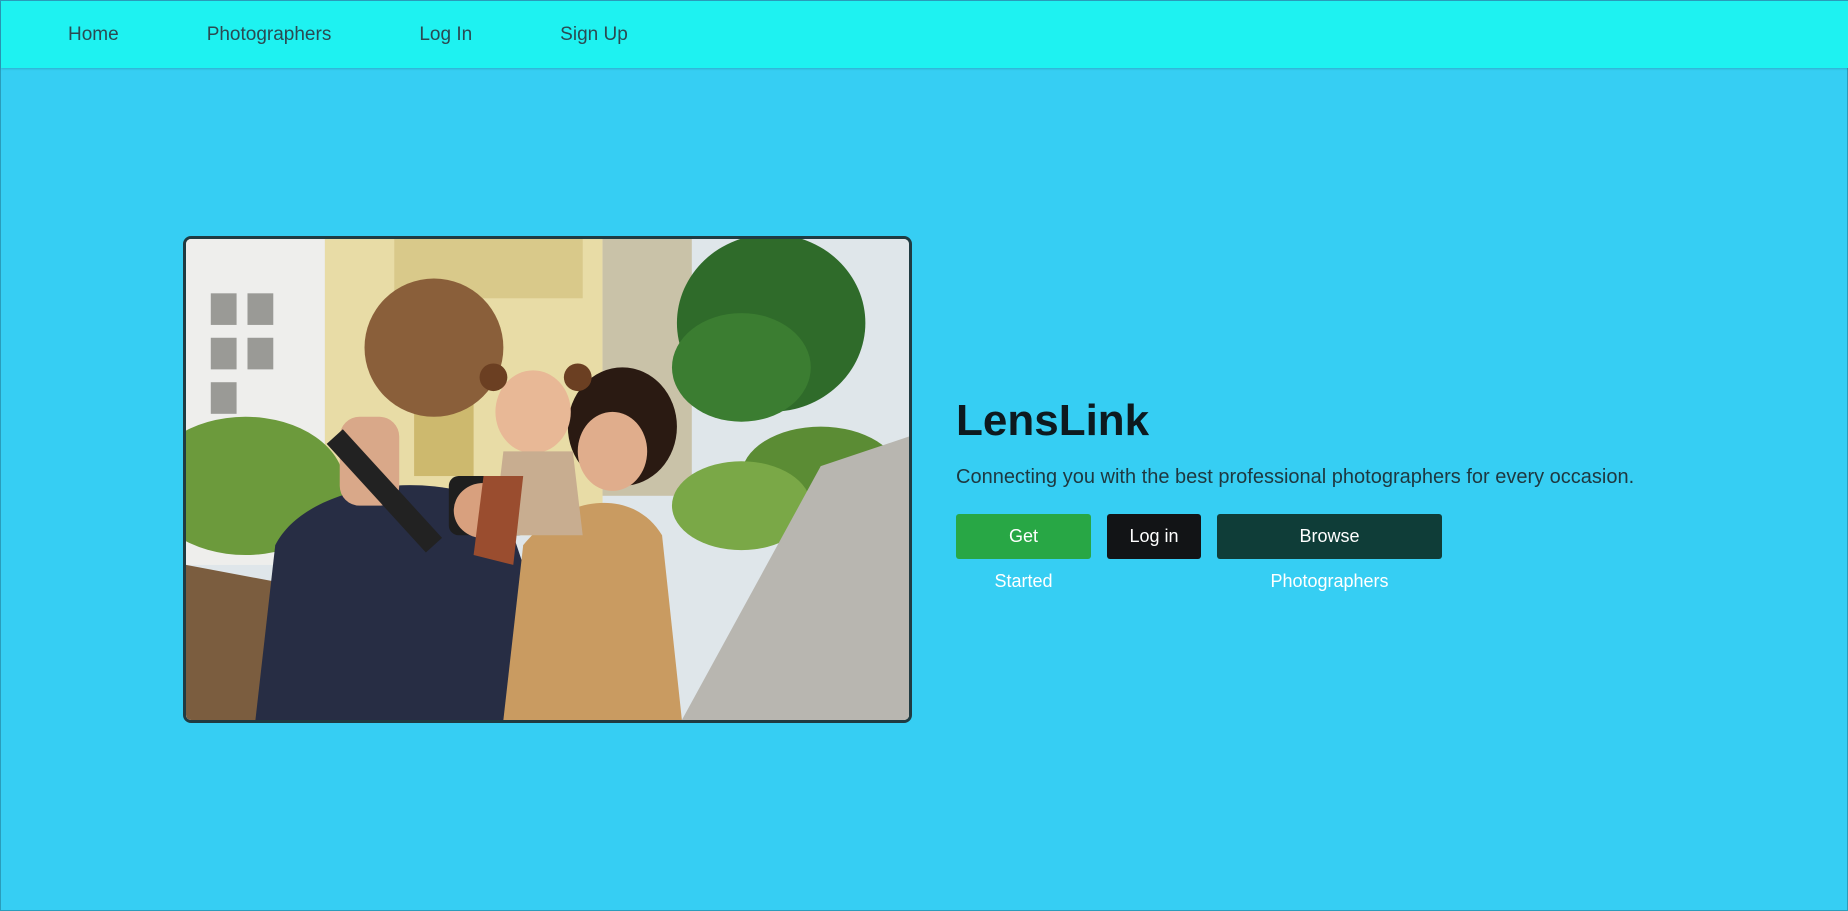 The height and width of the screenshot is (911, 1848). Describe the element at coordinates (1053, 420) in the screenshot. I see `hero-title: LensLink` at that location.